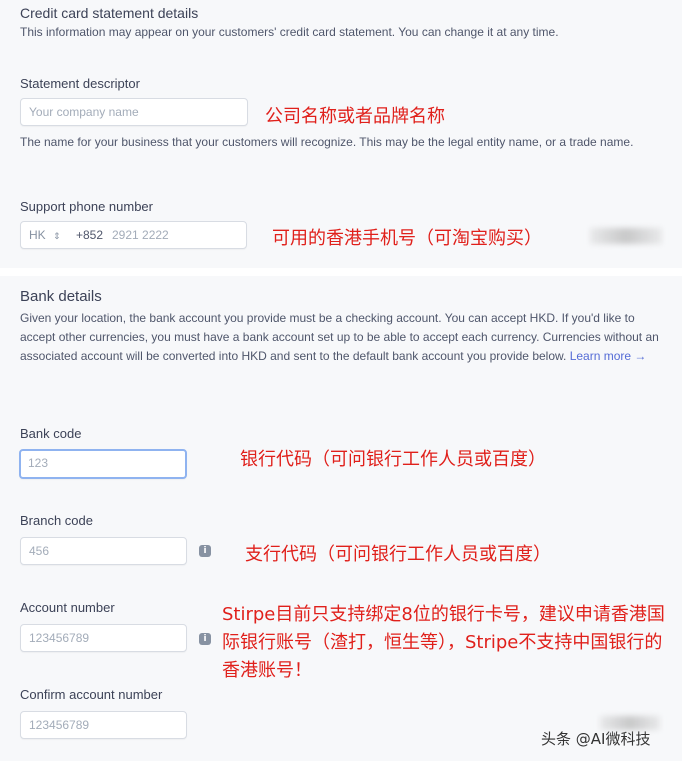 The height and width of the screenshot is (761, 682). Describe the element at coordinates (140, 235) in the screenshot. I see `phone-placeholder: 2921 2222` at that location.